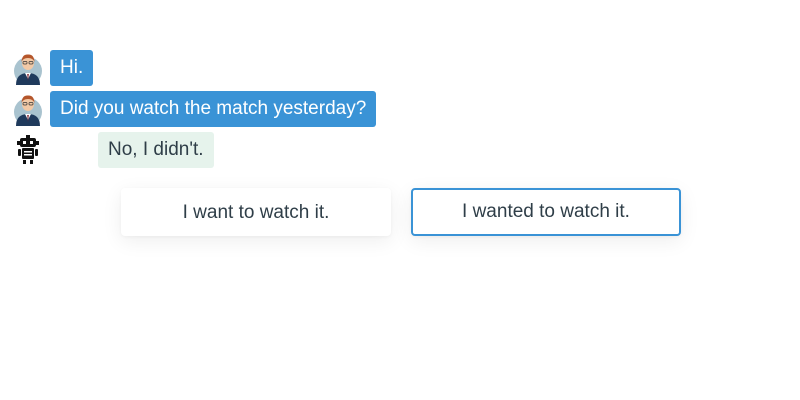 Image resolution: width=800 pixels, height=400 pixels. What do you see at coordinates (546, 212) in the screenshot?
I see `reply-option-button-selected: I wanted to watch it.` at bounding box center [546, 212].